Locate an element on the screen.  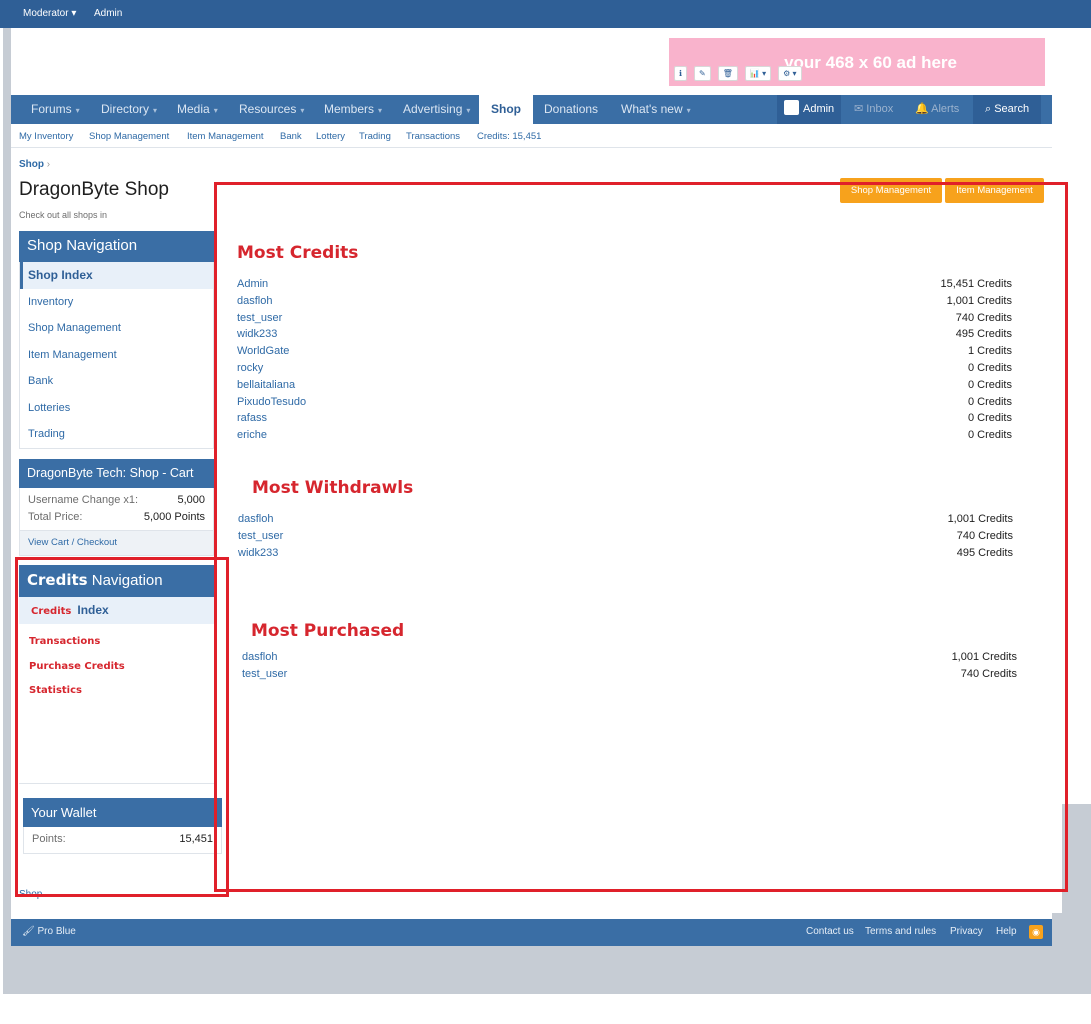
alerts-link: 🔔 Alerts is located at coordinates (937, 109).